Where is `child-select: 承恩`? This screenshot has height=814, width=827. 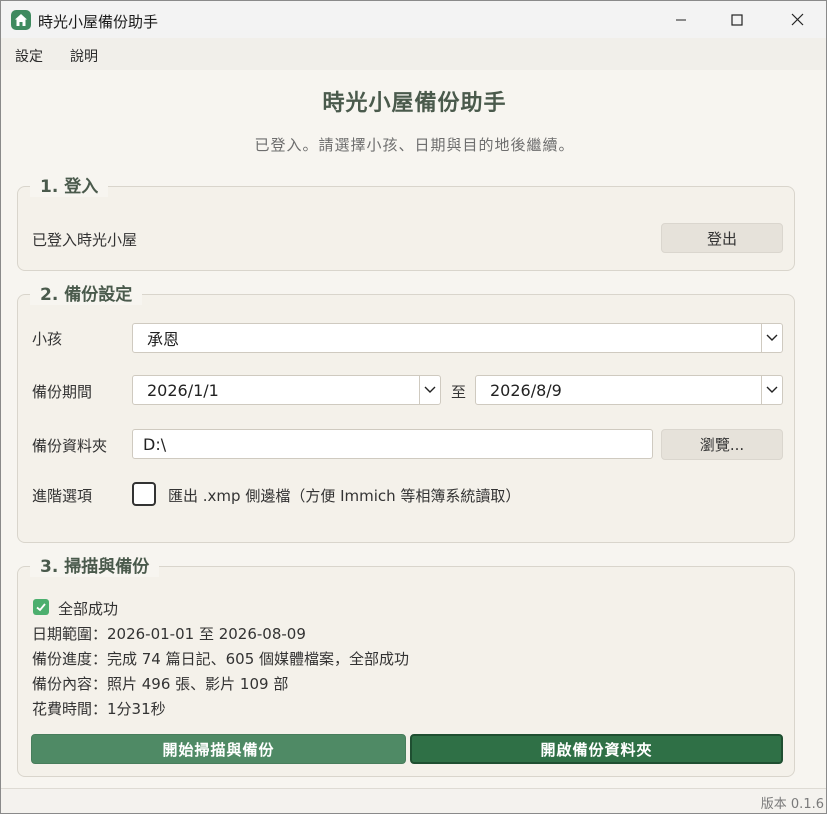 child-select: 承恩 is located at coordinates (457, 338).